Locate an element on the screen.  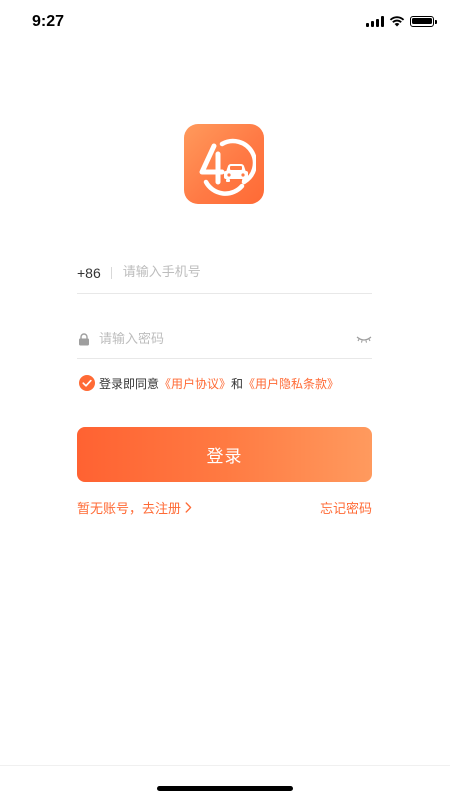
status-bar: 9:27 is located at coordinates (225, 22).